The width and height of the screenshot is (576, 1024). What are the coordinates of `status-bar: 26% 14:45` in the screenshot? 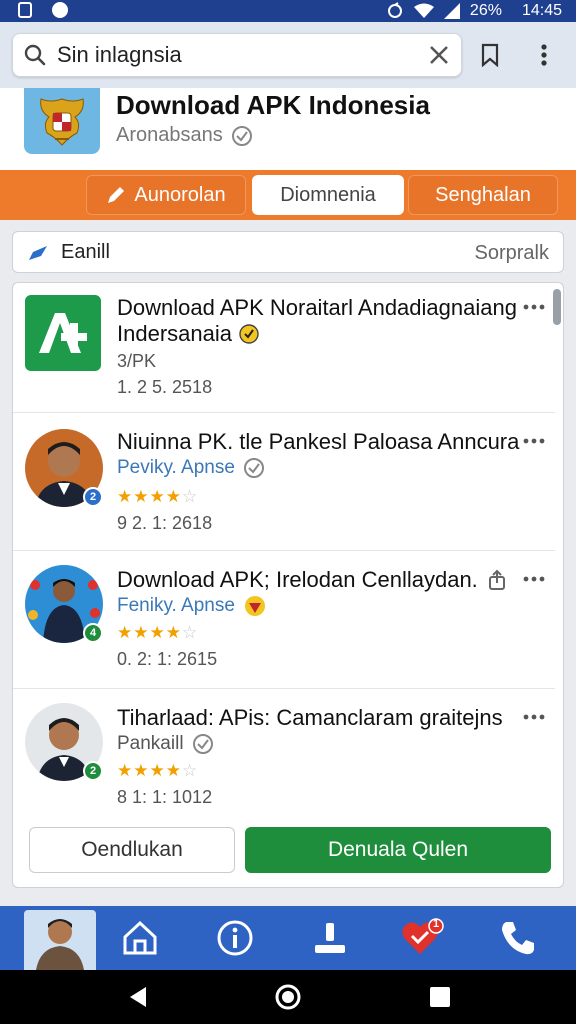 It's located at (288, 11).